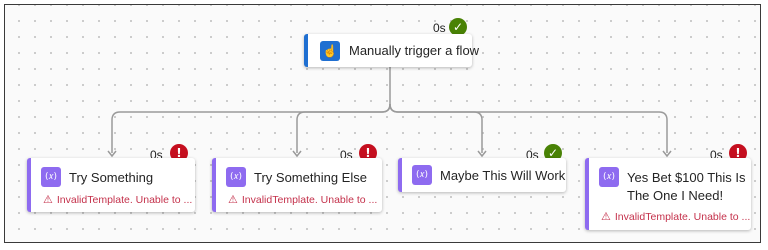  I want to click on trigger-label: Manually trigger a flow, so click(414, 50).